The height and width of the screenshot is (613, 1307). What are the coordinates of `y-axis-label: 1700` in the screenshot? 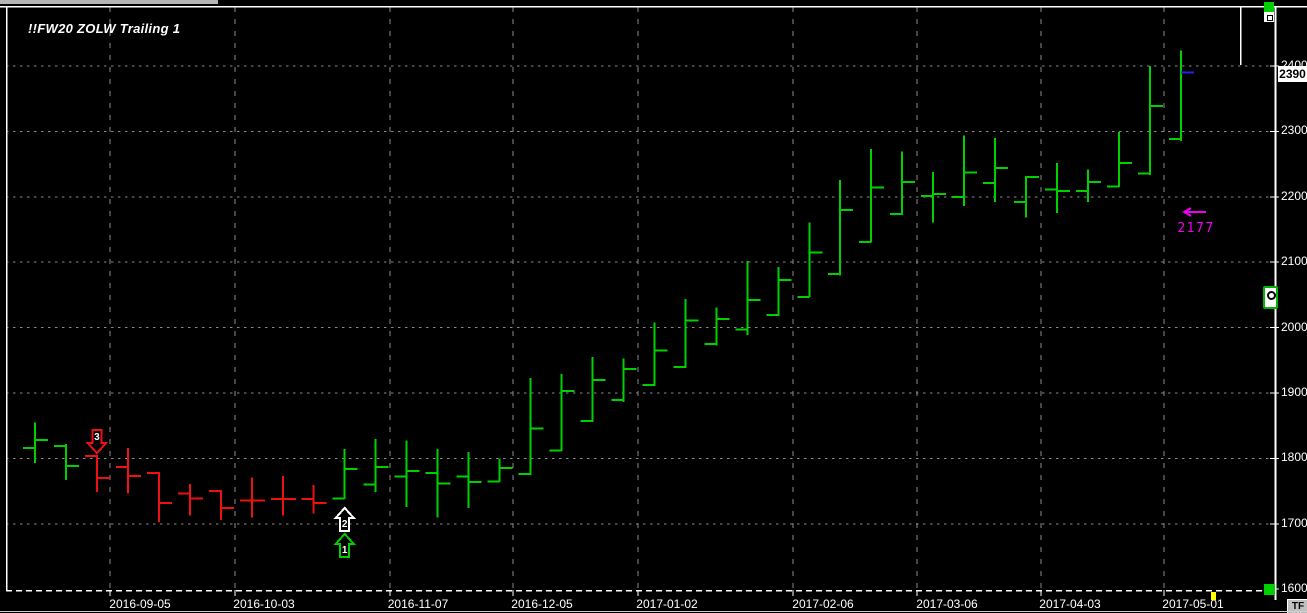 It's located at (1294, 522).